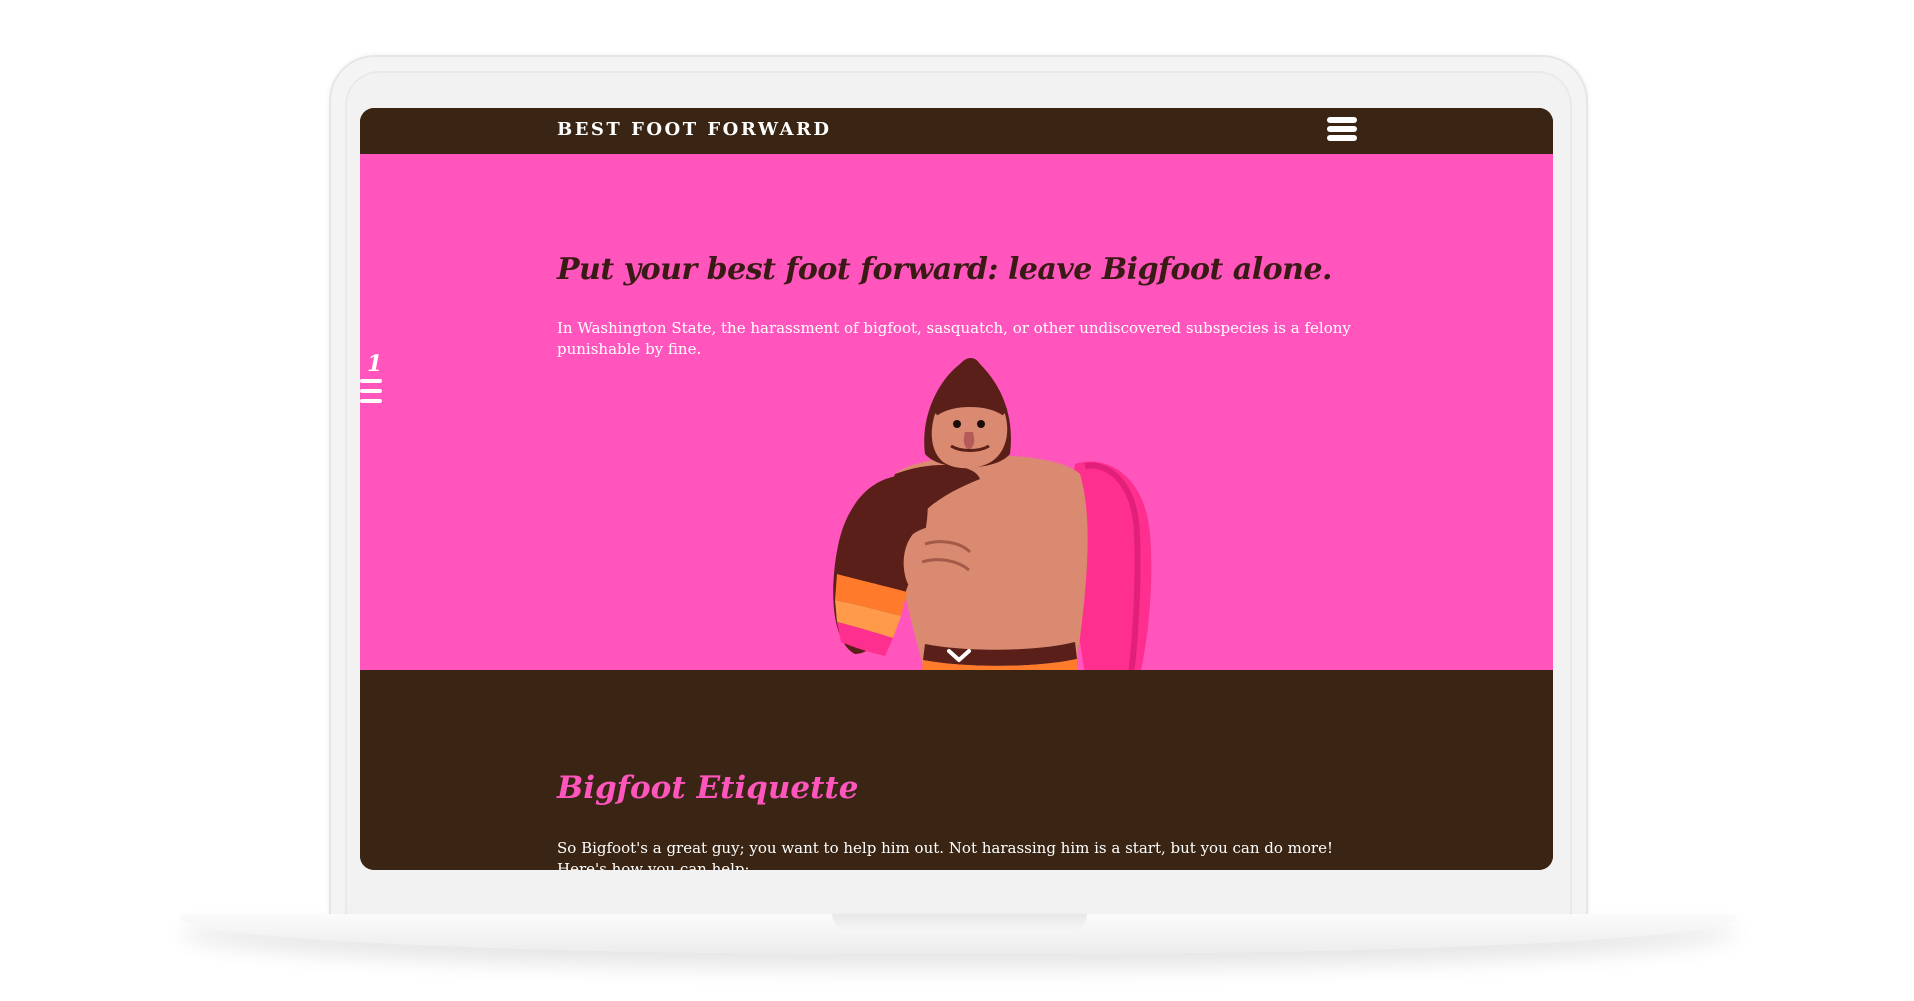  I want to click on hamburger-menu-icon, so click(1343, 131).